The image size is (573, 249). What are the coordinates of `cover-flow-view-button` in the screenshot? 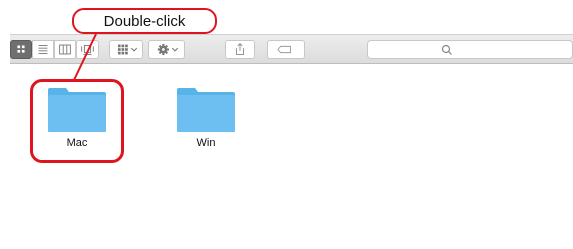 It's located at (87, 49).